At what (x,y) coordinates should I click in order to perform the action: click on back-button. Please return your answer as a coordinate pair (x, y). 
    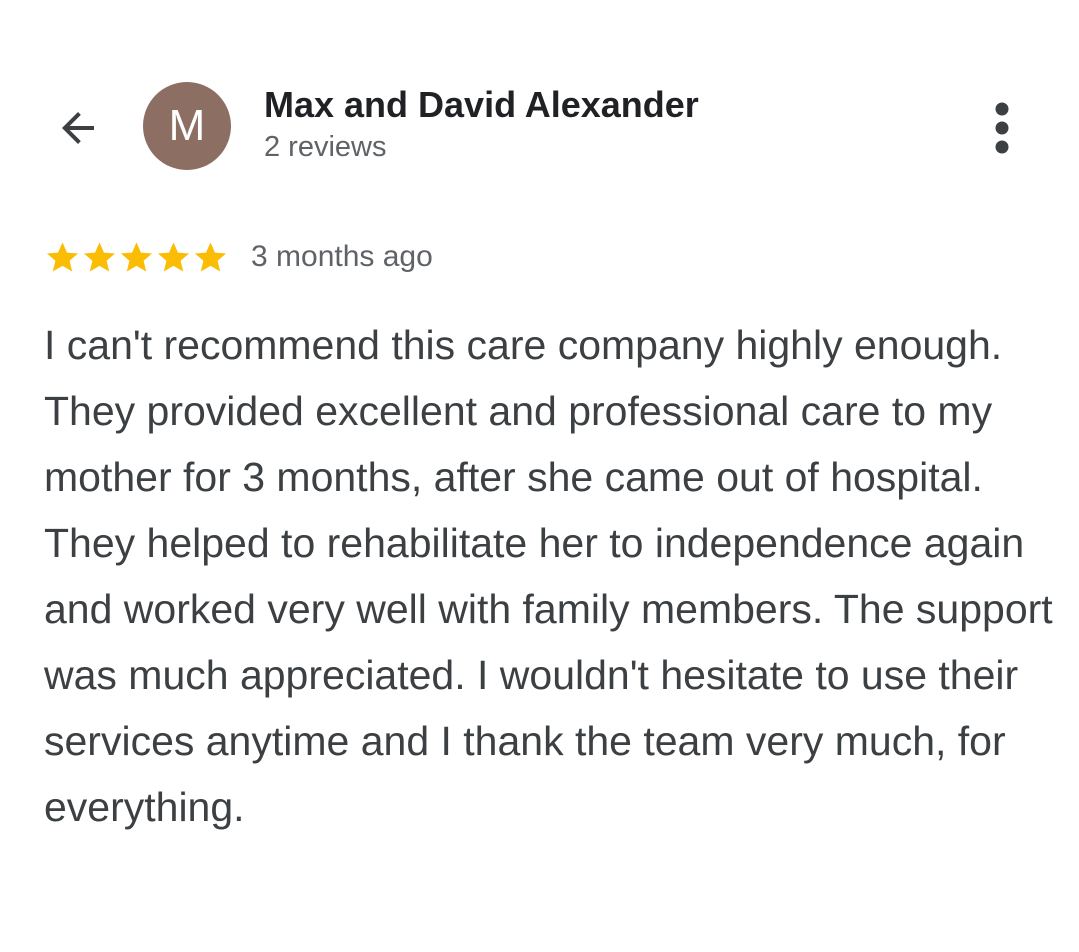
    Looking at the image, I should click on (78, 128).